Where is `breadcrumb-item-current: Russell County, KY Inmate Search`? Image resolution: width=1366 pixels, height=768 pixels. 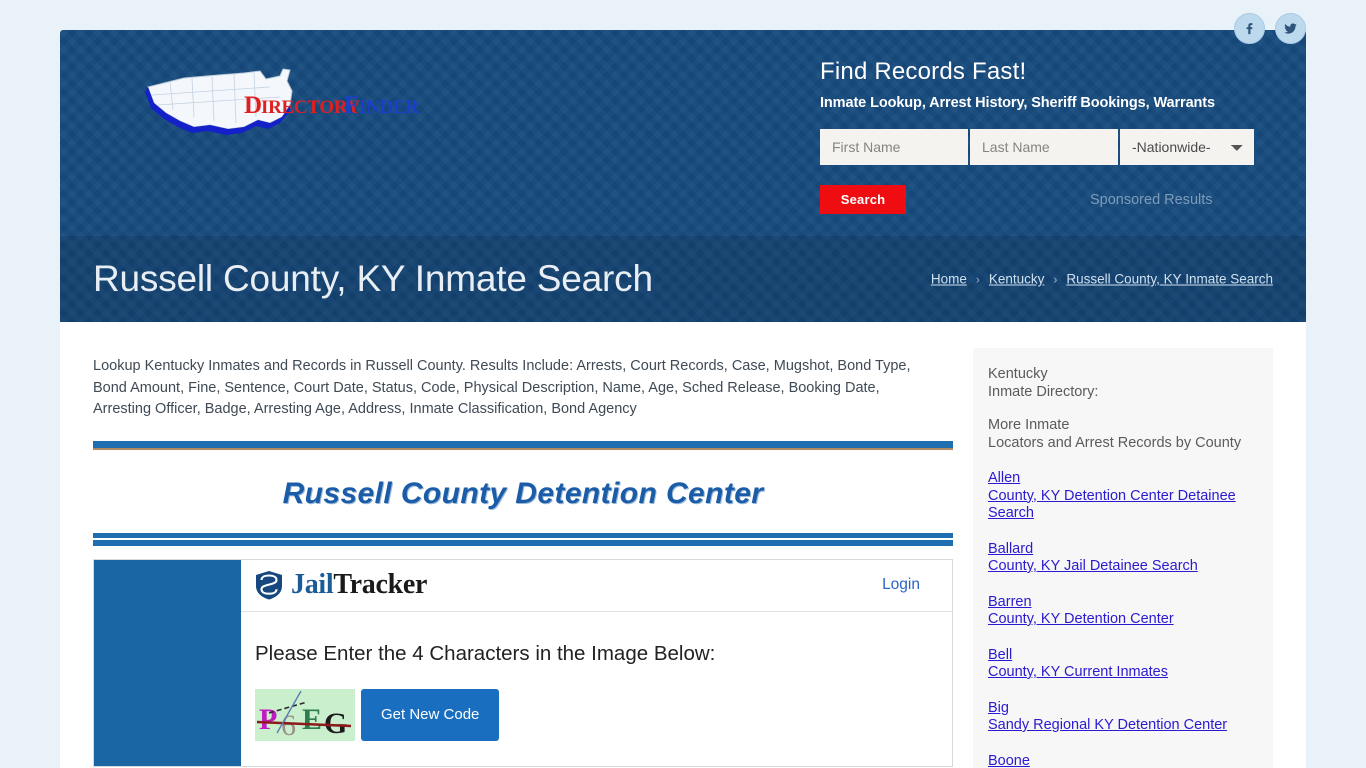 breadcrumb-item-current: Russell County, KY Inmate Search is located at coordinates (1169, 279).